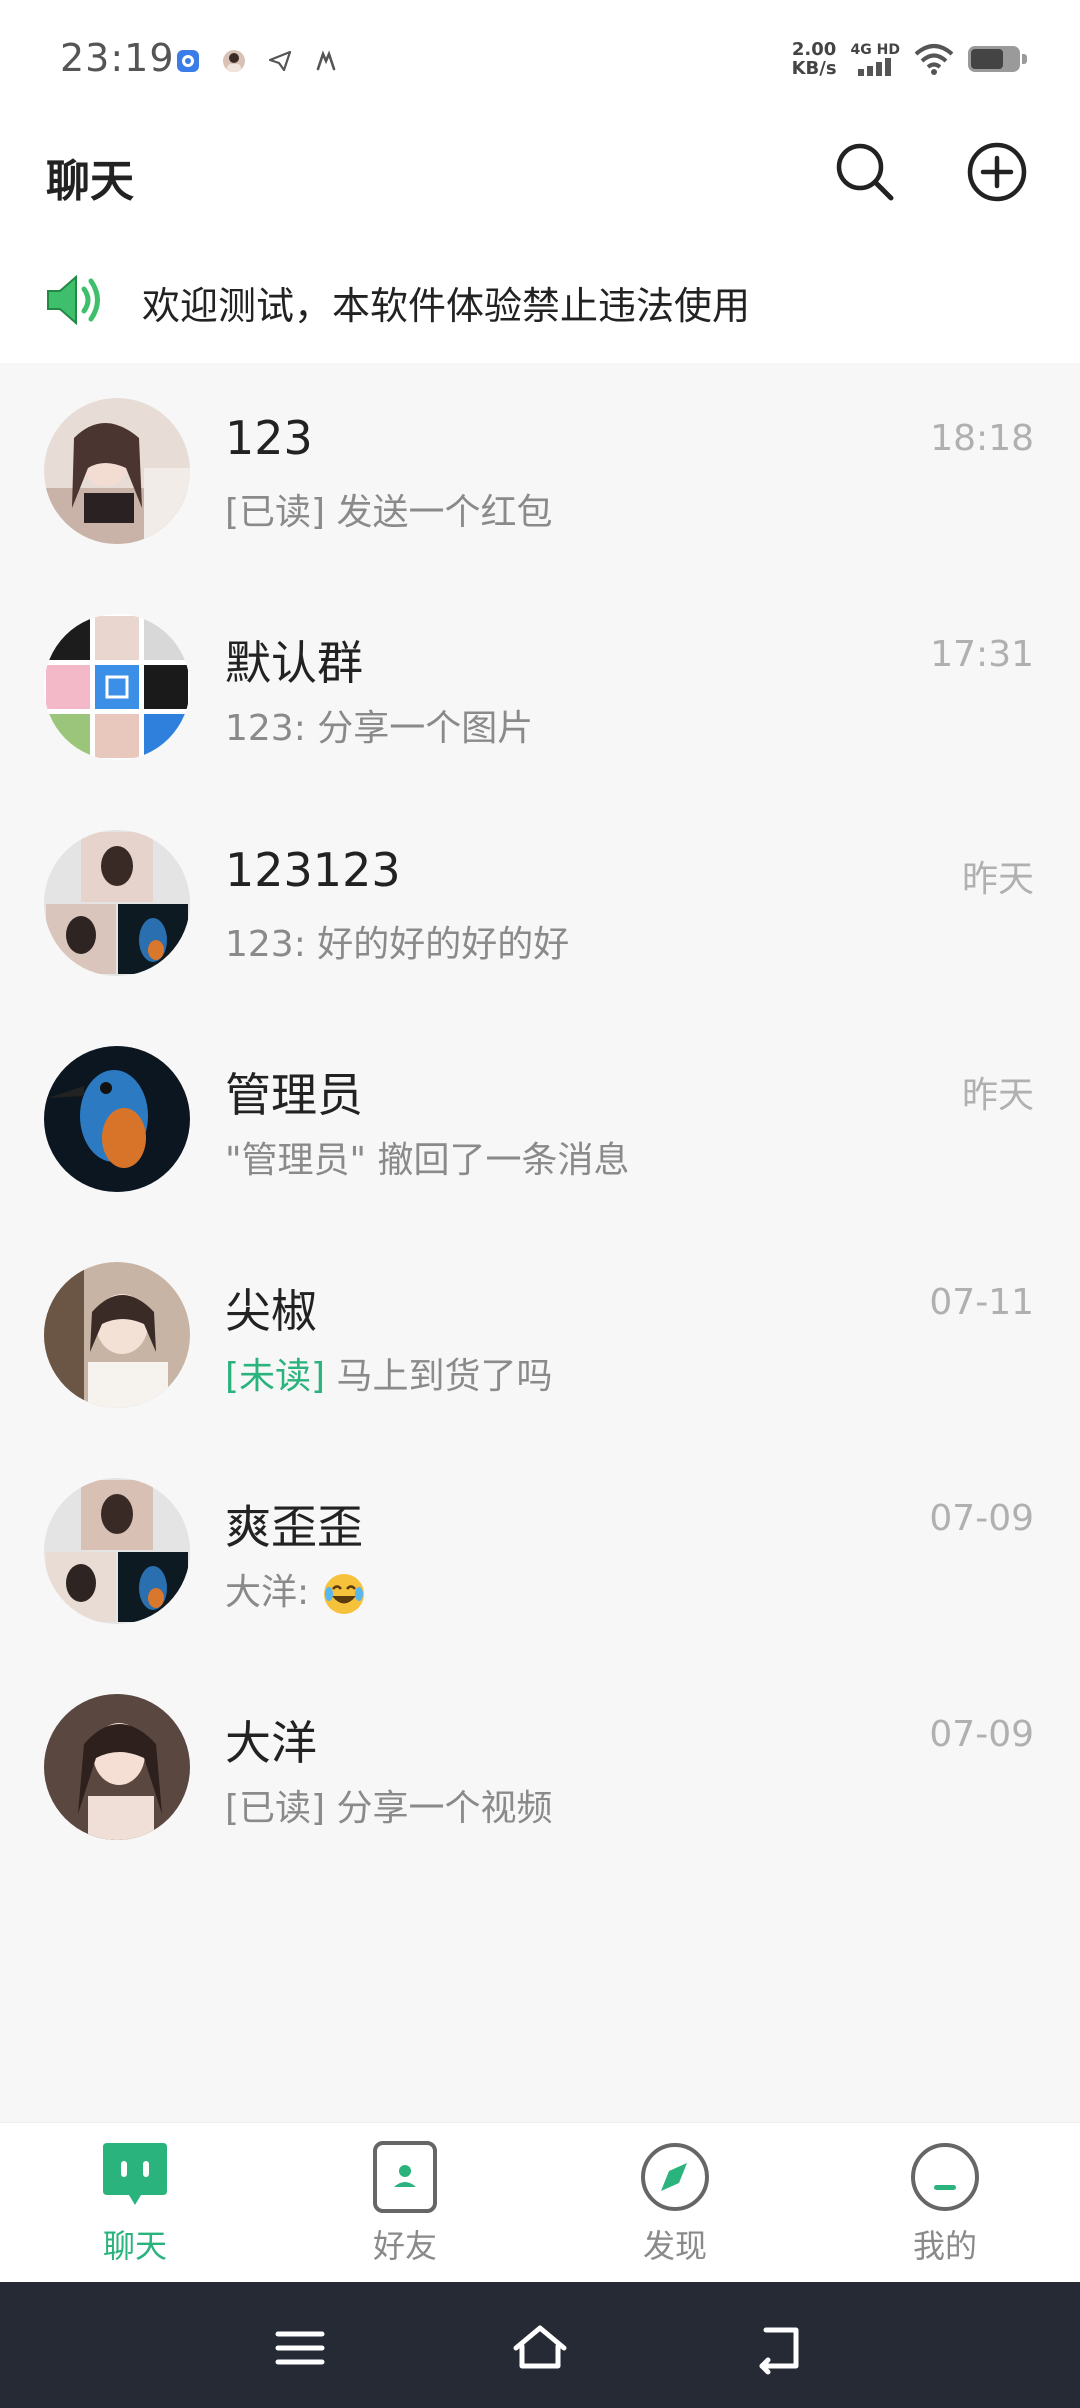  I want to click on net-speed-value: 2.00, so click(814, 49).